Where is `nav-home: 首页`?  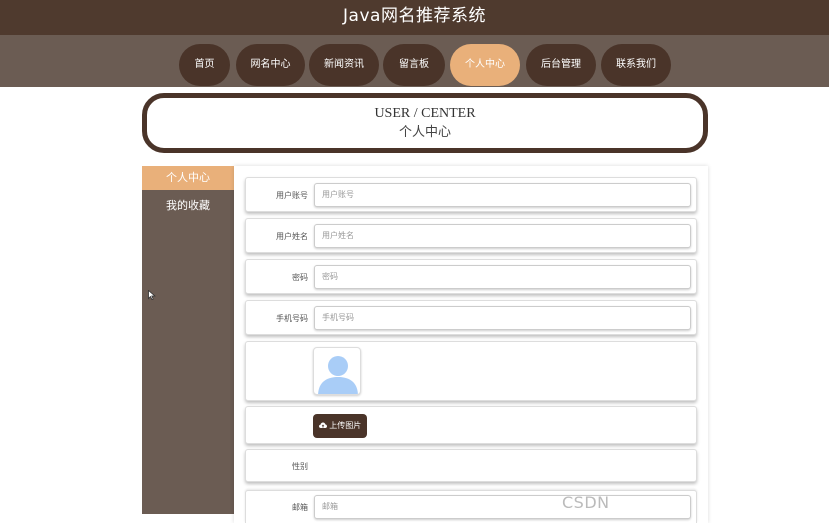 nav-home: 首页 is located at coordinates (204, 65).